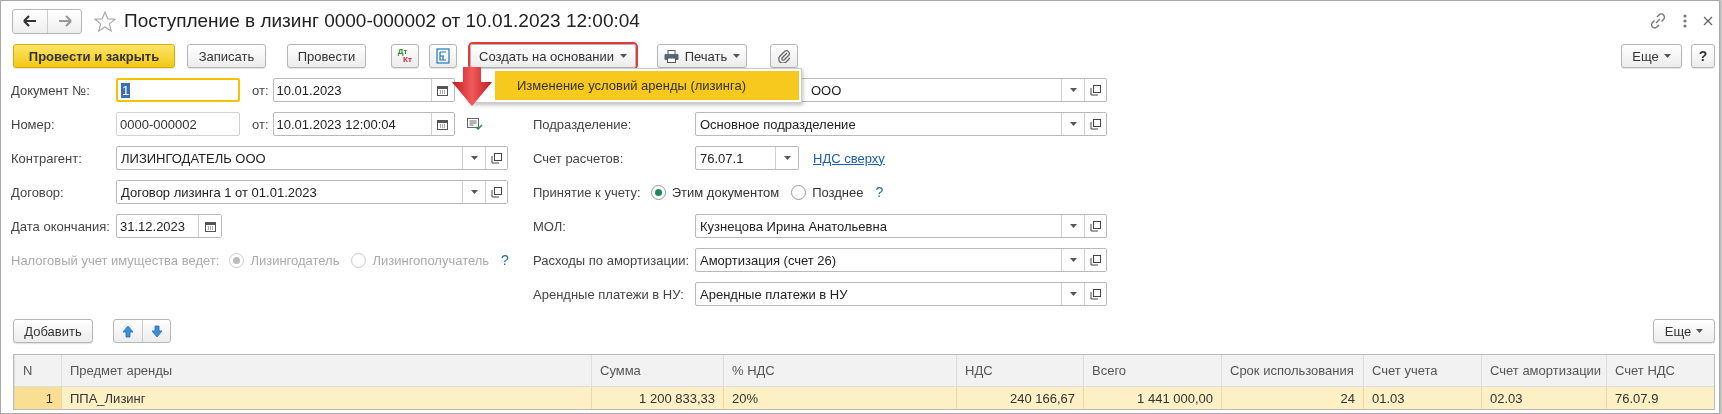 This screenshot has width=1722, height=414. What do you see at coordinates (587, 192) in the screenshot?
I see `field-label: Принятие к учету:` at bounding box center [587, 192].